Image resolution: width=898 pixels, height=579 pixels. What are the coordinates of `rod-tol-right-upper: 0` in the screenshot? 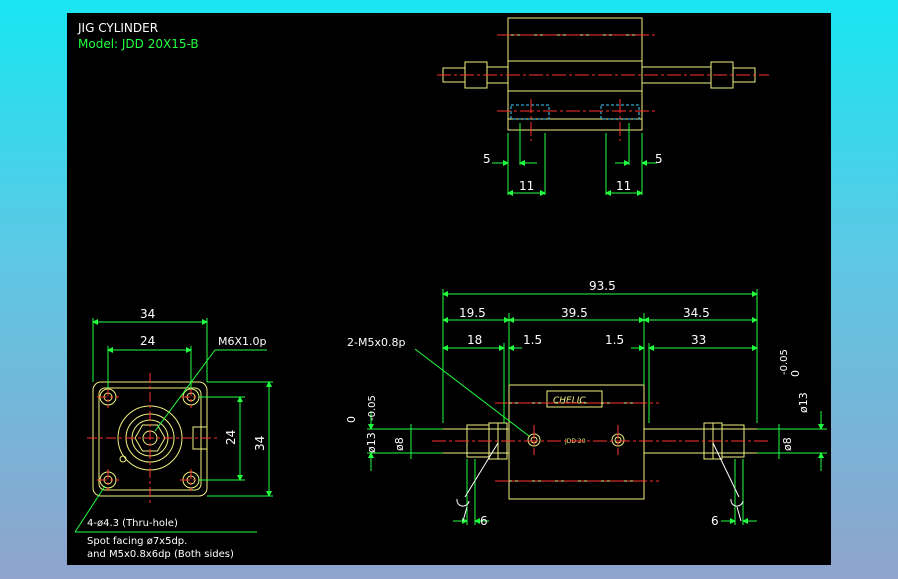 It's located at (795, 373).